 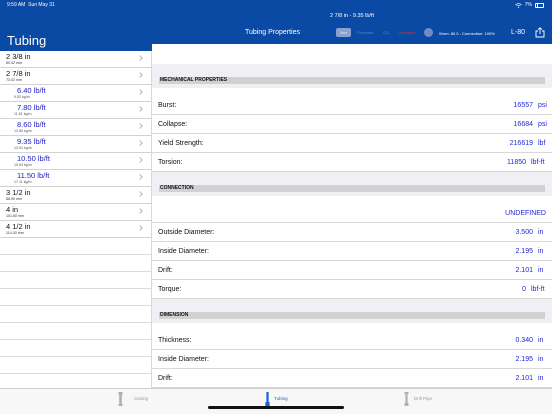 What do you see at coordinates (276, 5) in the screenshot?
I see `status-bar: 9:59 AM Sun May 31 7%` at bounding box center [276, 5].